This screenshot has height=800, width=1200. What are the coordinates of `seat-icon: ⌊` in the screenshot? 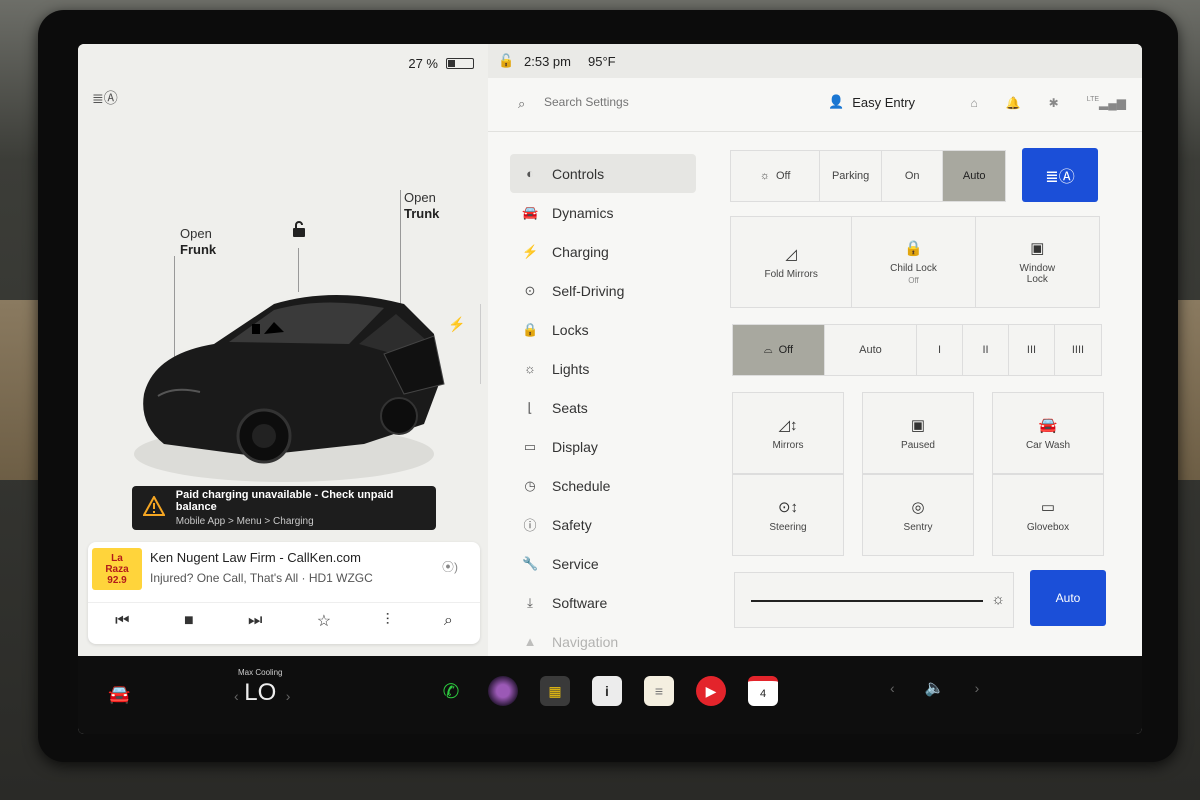 It's located at (530, 407).